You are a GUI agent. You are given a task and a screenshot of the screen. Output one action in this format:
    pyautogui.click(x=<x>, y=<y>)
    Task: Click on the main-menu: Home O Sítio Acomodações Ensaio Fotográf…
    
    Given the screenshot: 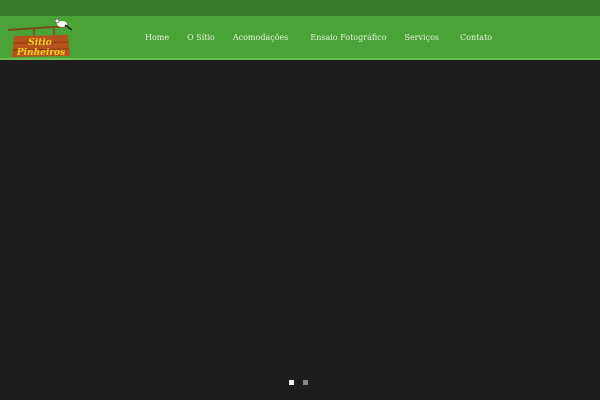 What is the action you would take?
    pyautogui.click(x=318, y=37)
    